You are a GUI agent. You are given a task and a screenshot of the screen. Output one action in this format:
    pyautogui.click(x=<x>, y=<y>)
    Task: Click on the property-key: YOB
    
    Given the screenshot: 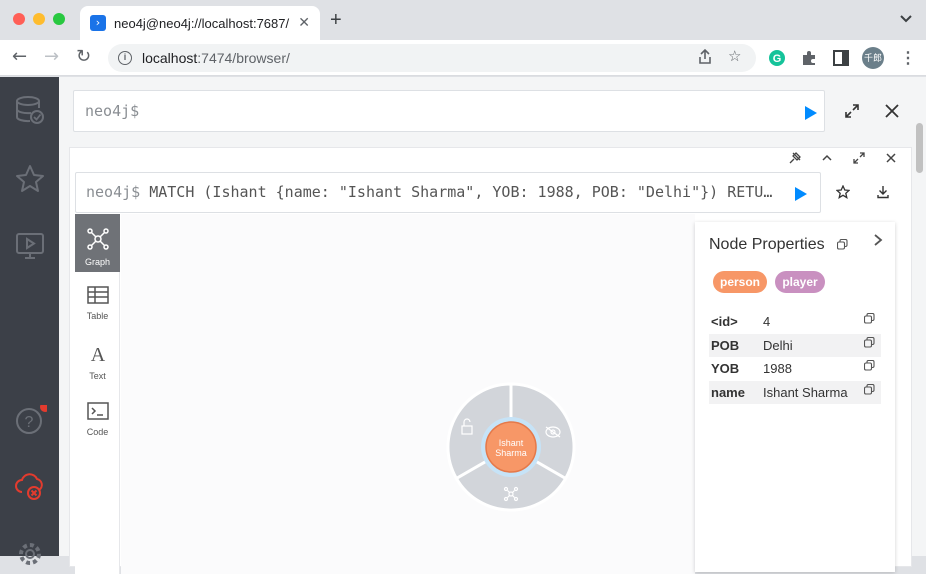 What is the action you would take?
    pyautogui.click(x=725, y=368)
    